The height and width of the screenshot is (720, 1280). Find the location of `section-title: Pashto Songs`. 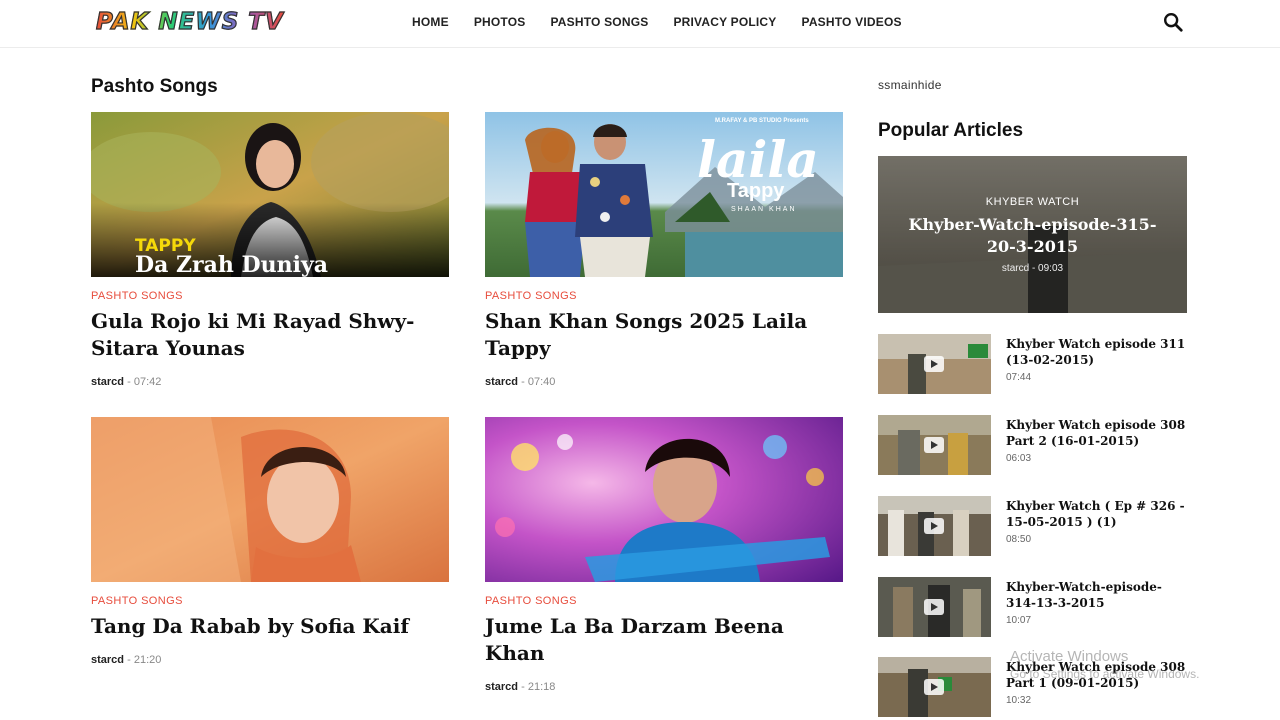

section-title: Pashto Songs is located at coordinates (154, 86).